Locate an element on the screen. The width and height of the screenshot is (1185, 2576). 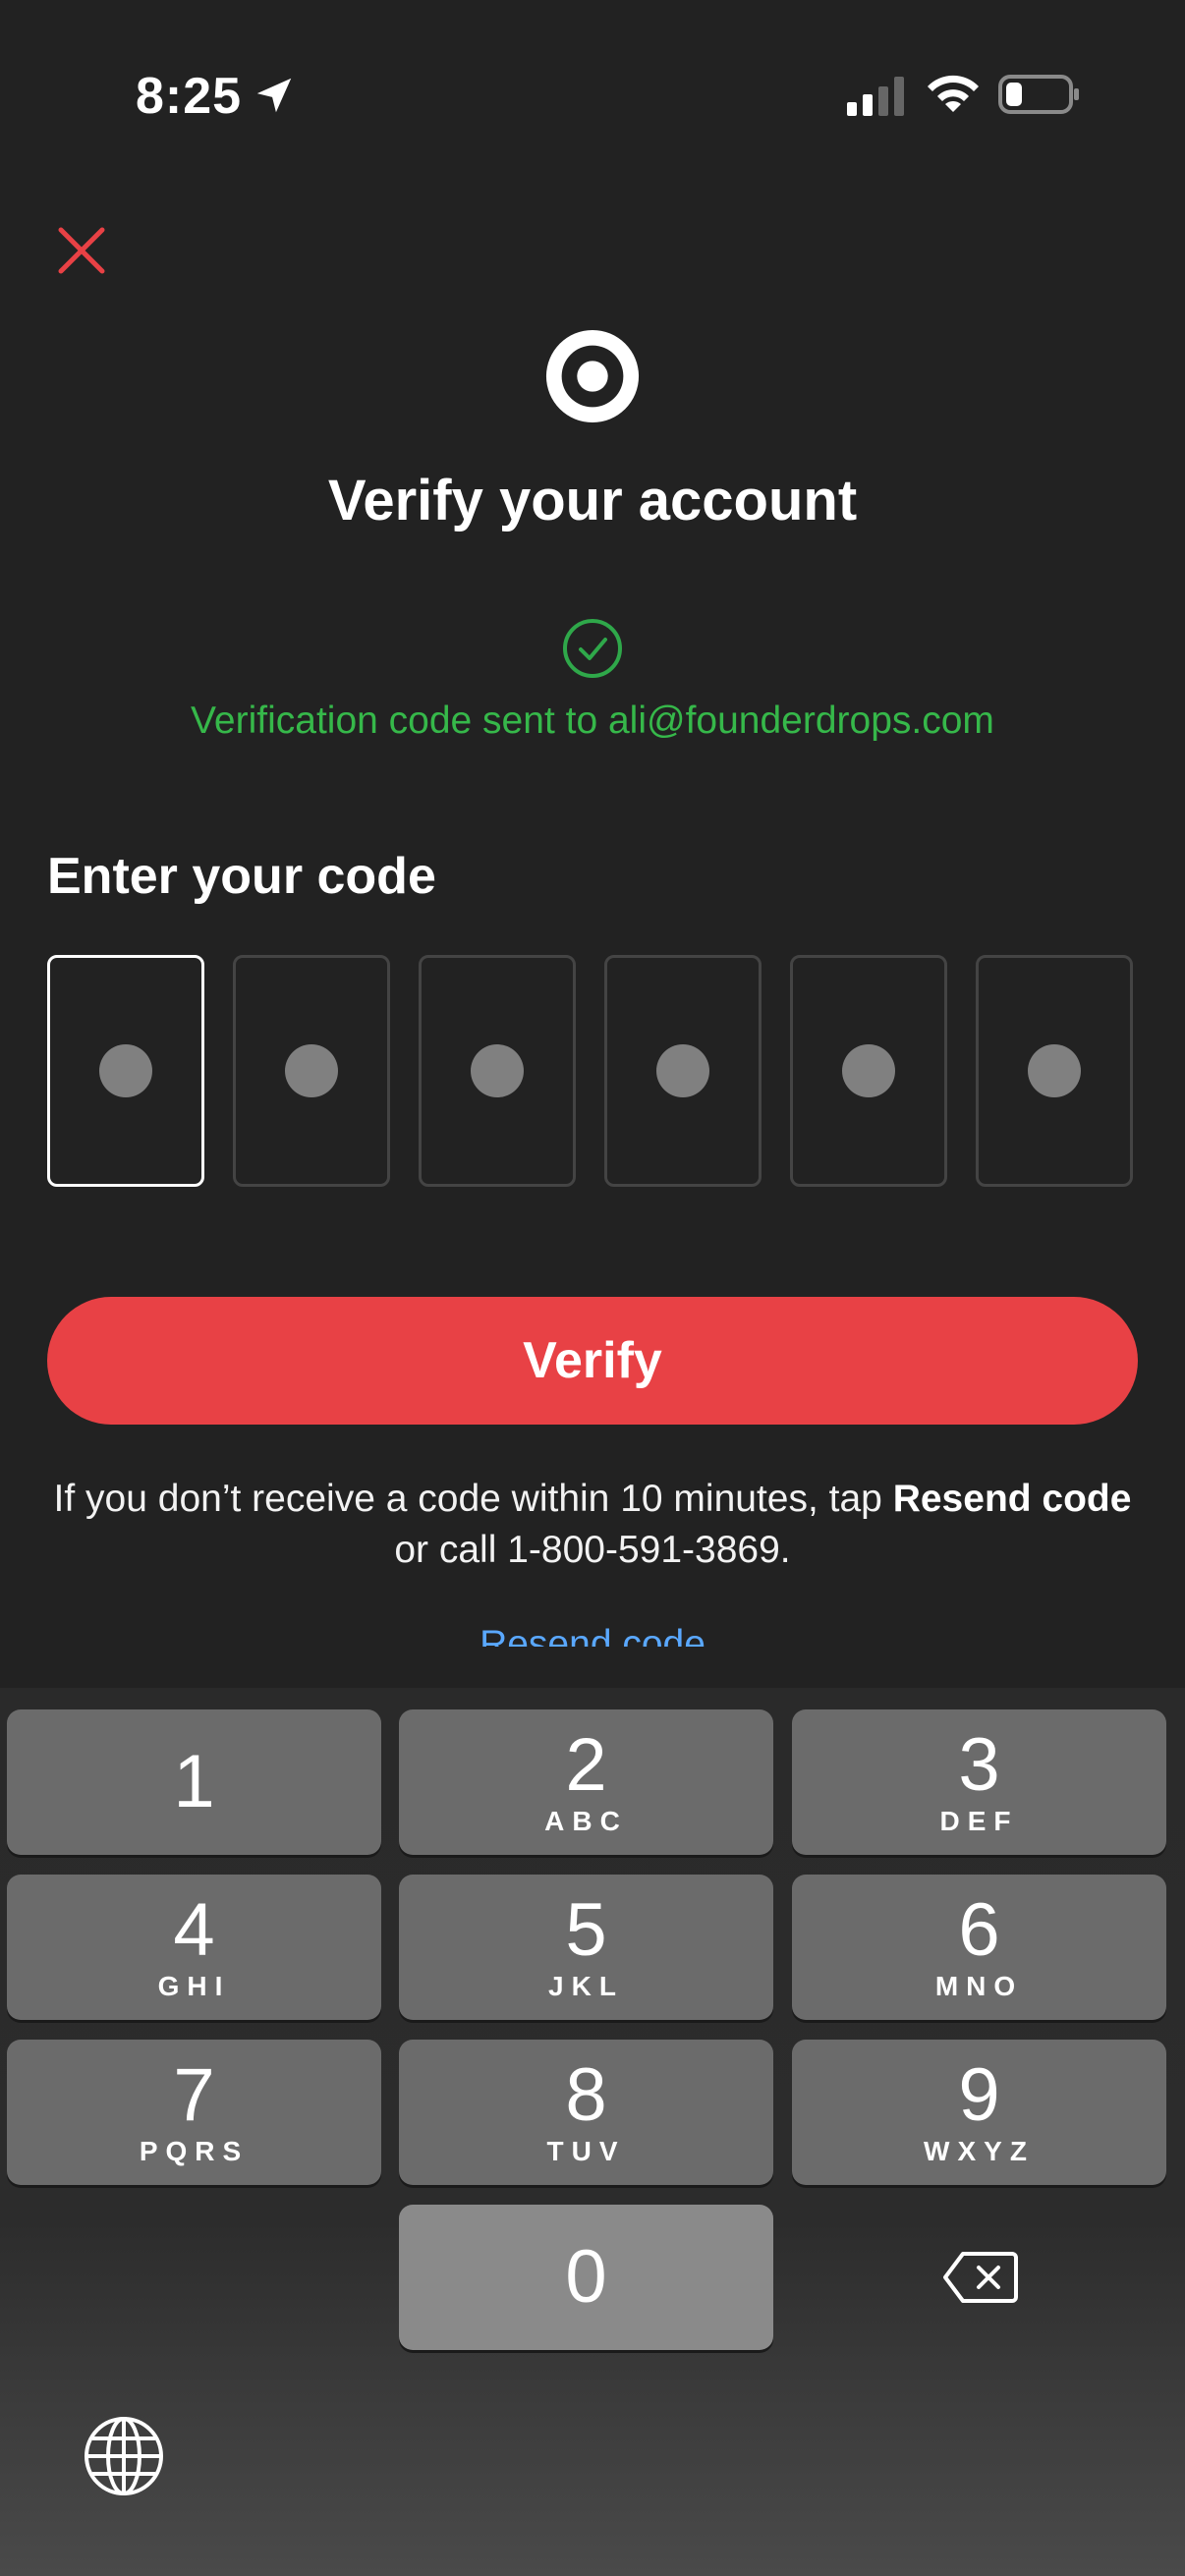
help-text-suffix: or call 1-800-591-3869. is located at coordinates (592, 1550).